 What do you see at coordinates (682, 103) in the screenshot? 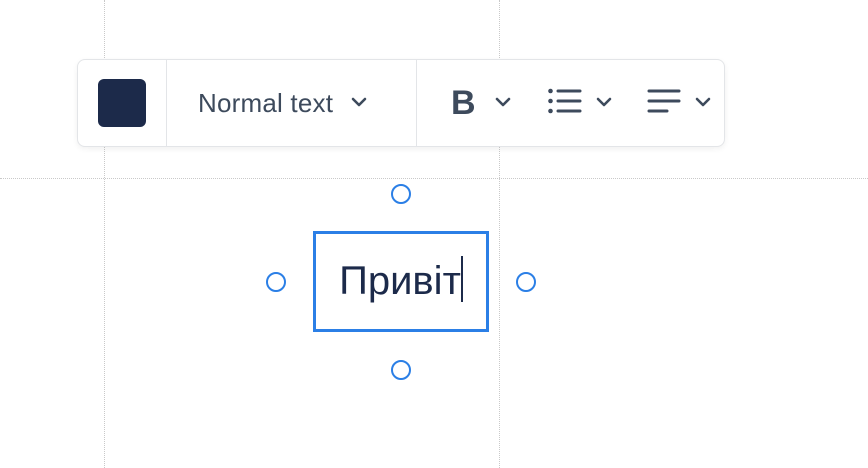
I see `text-align-button` at bounding box center [682, 103].